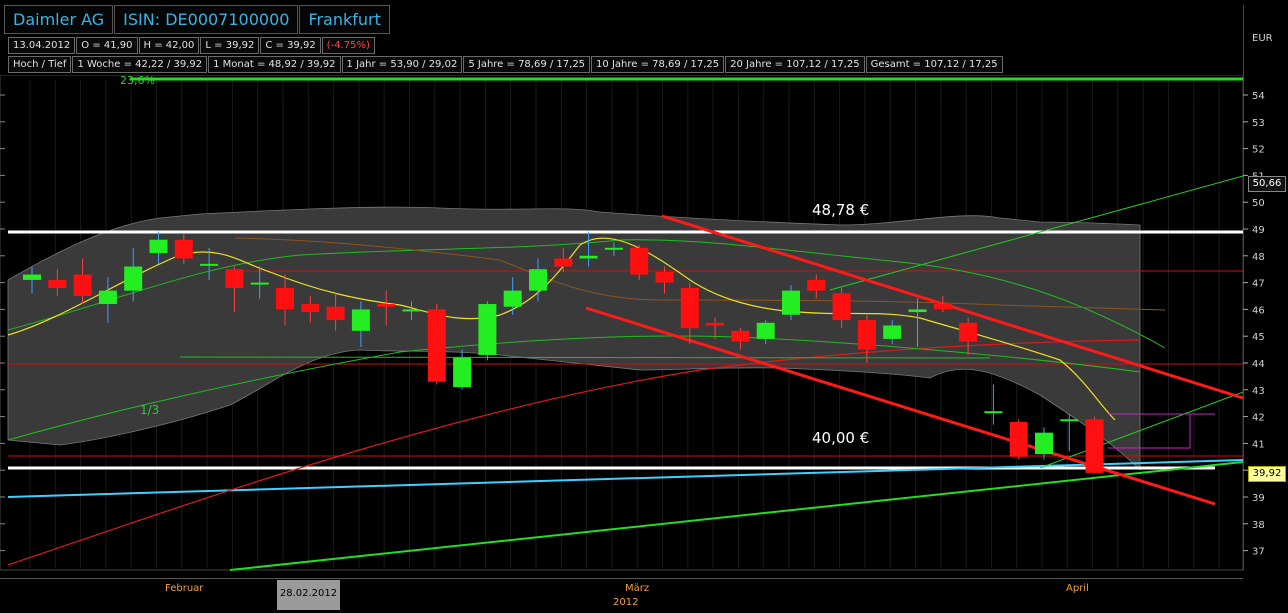  What do you see at coordinates (840, 210) in the screenshot?
I see `resistance-label: 48,78 €` at bounding box center [840, 210].